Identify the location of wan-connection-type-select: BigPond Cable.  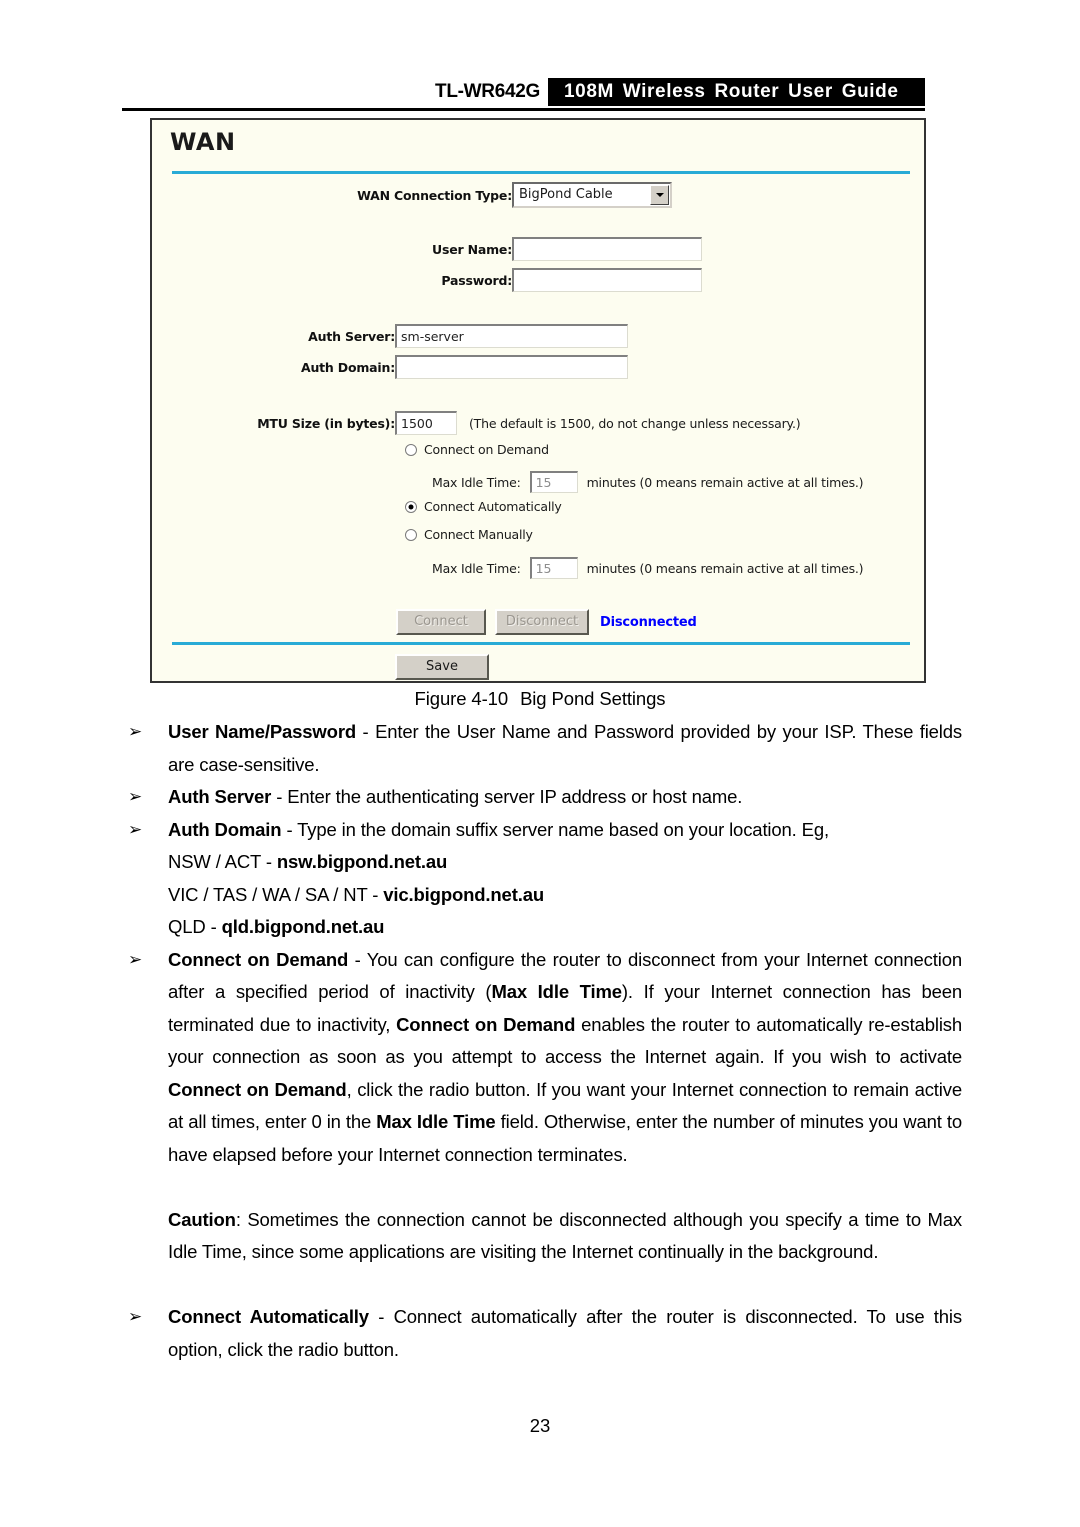
(592, 195).